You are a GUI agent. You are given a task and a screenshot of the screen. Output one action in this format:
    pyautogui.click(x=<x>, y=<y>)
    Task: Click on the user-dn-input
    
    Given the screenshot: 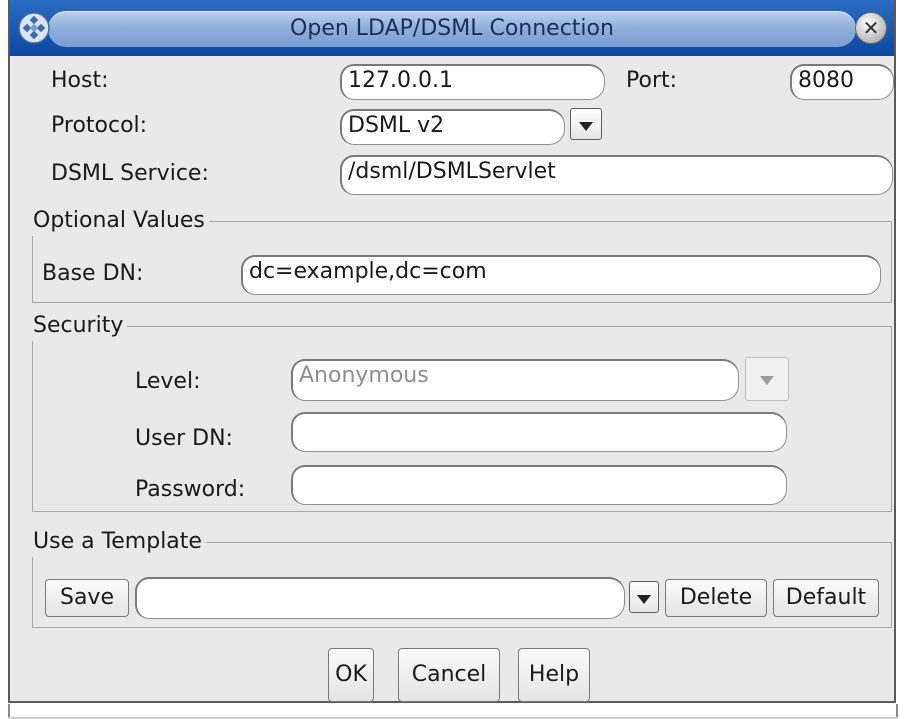 What is the action you would take?
    pyautogui.click(x=539, y=432)
    